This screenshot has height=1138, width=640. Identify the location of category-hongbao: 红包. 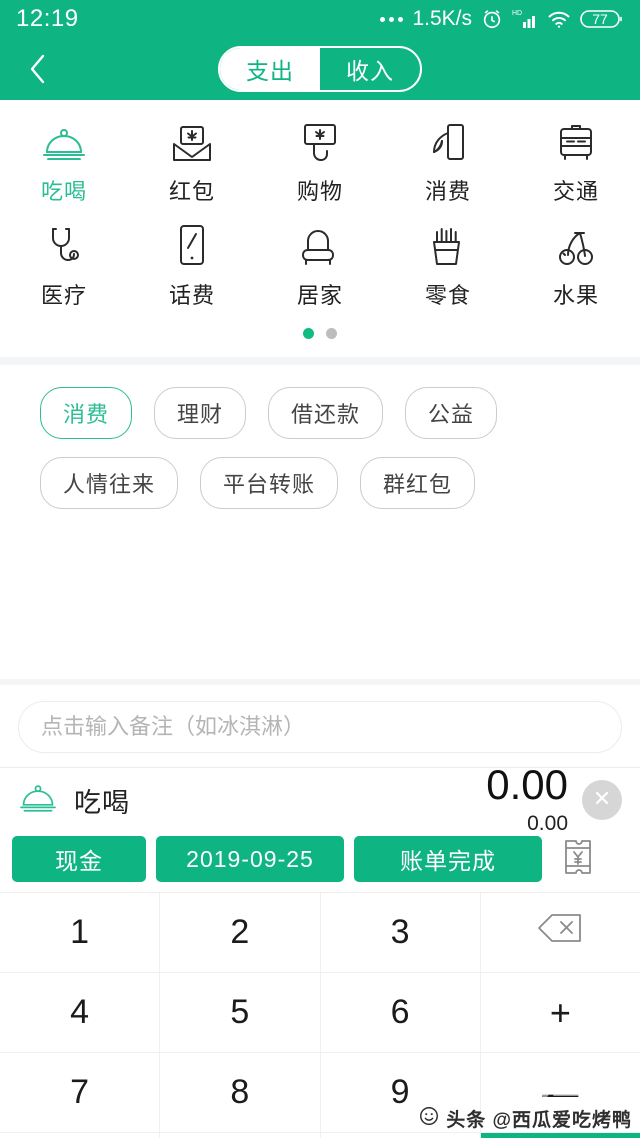
(192, 160).